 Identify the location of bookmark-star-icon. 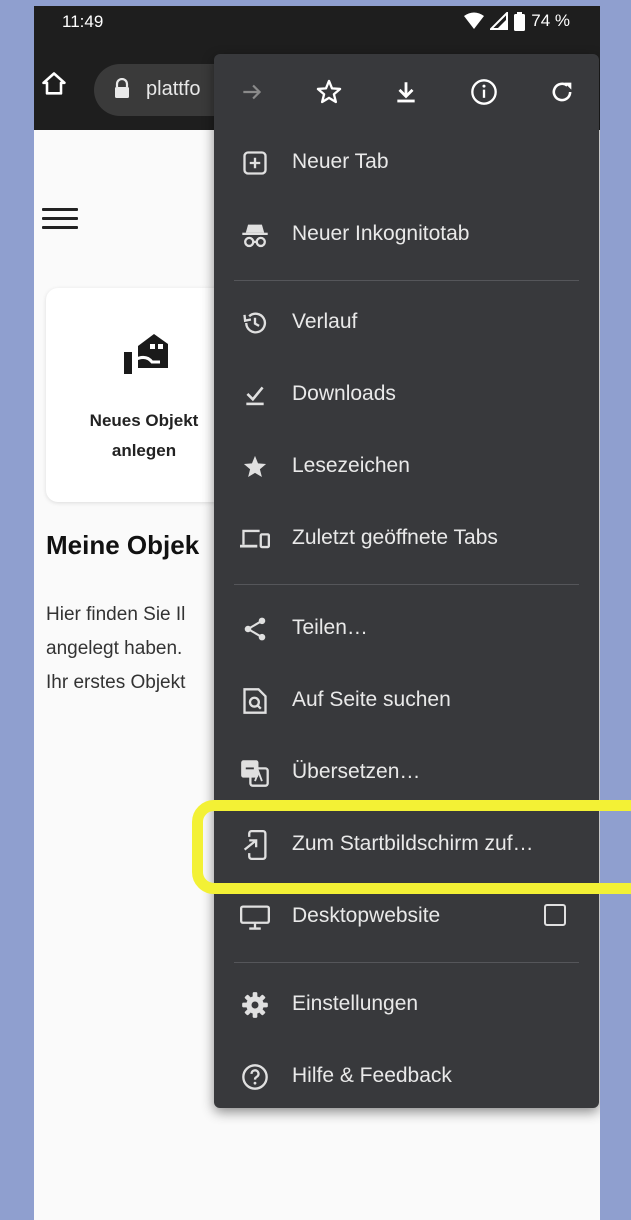
(255, 467).